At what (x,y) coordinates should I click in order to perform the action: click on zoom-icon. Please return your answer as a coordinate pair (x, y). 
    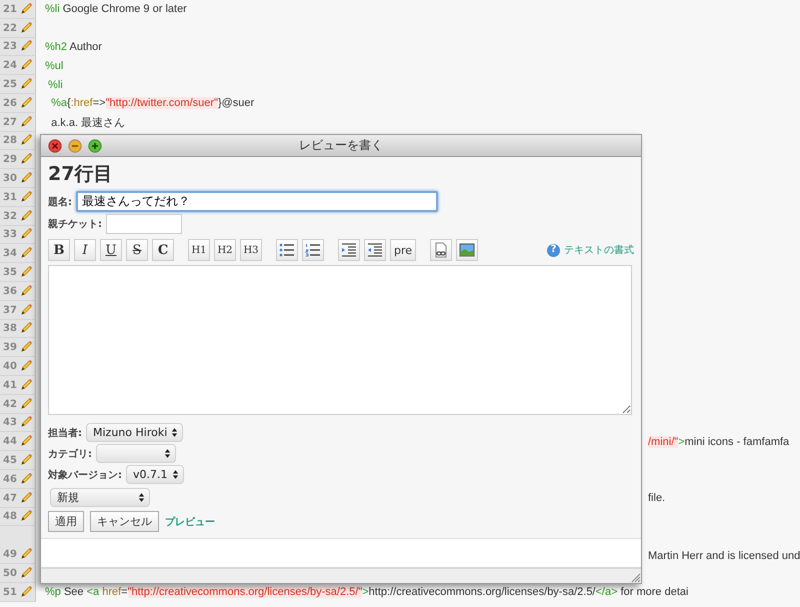
    Looking at the image, I should click on (95, 145).